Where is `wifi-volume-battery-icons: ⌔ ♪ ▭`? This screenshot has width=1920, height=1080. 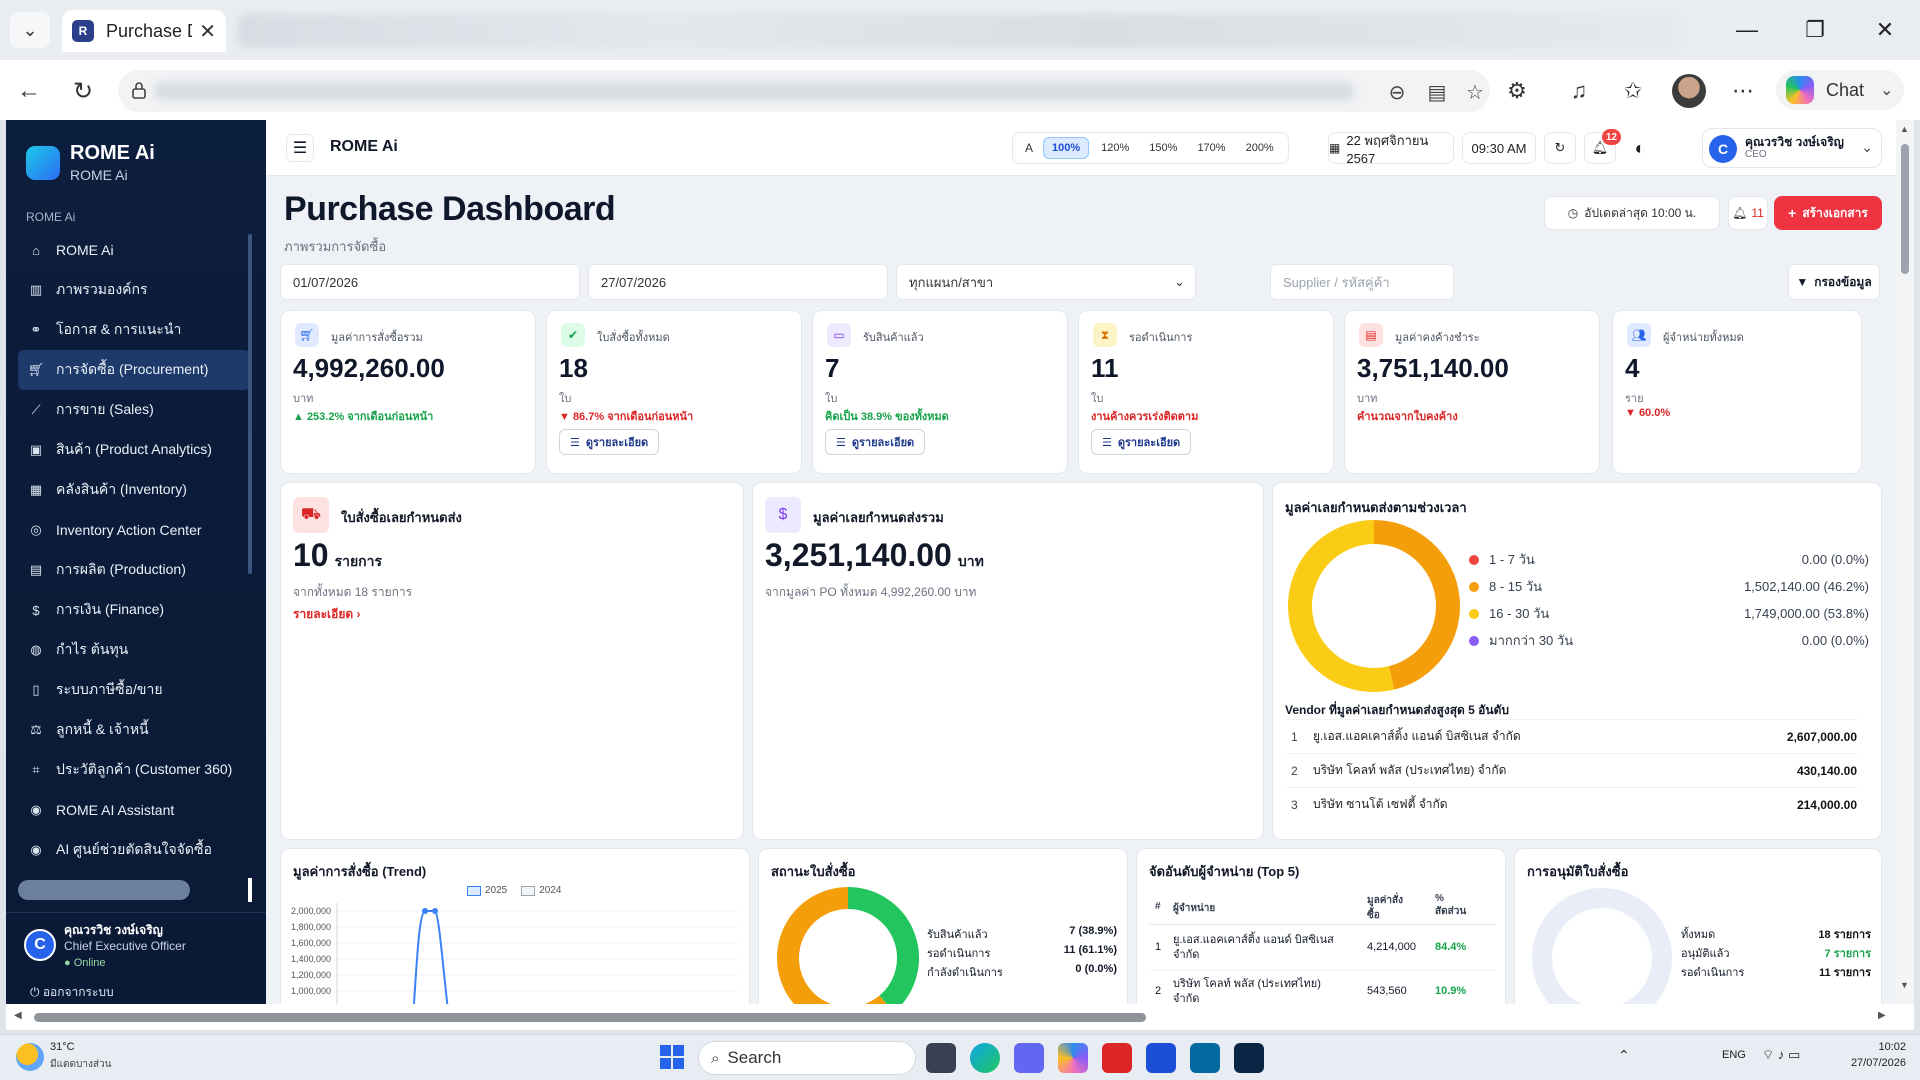 wifi-volume-battery-icons: ⌔ ♪ ▭ is located at coordinates (1781, 1055).